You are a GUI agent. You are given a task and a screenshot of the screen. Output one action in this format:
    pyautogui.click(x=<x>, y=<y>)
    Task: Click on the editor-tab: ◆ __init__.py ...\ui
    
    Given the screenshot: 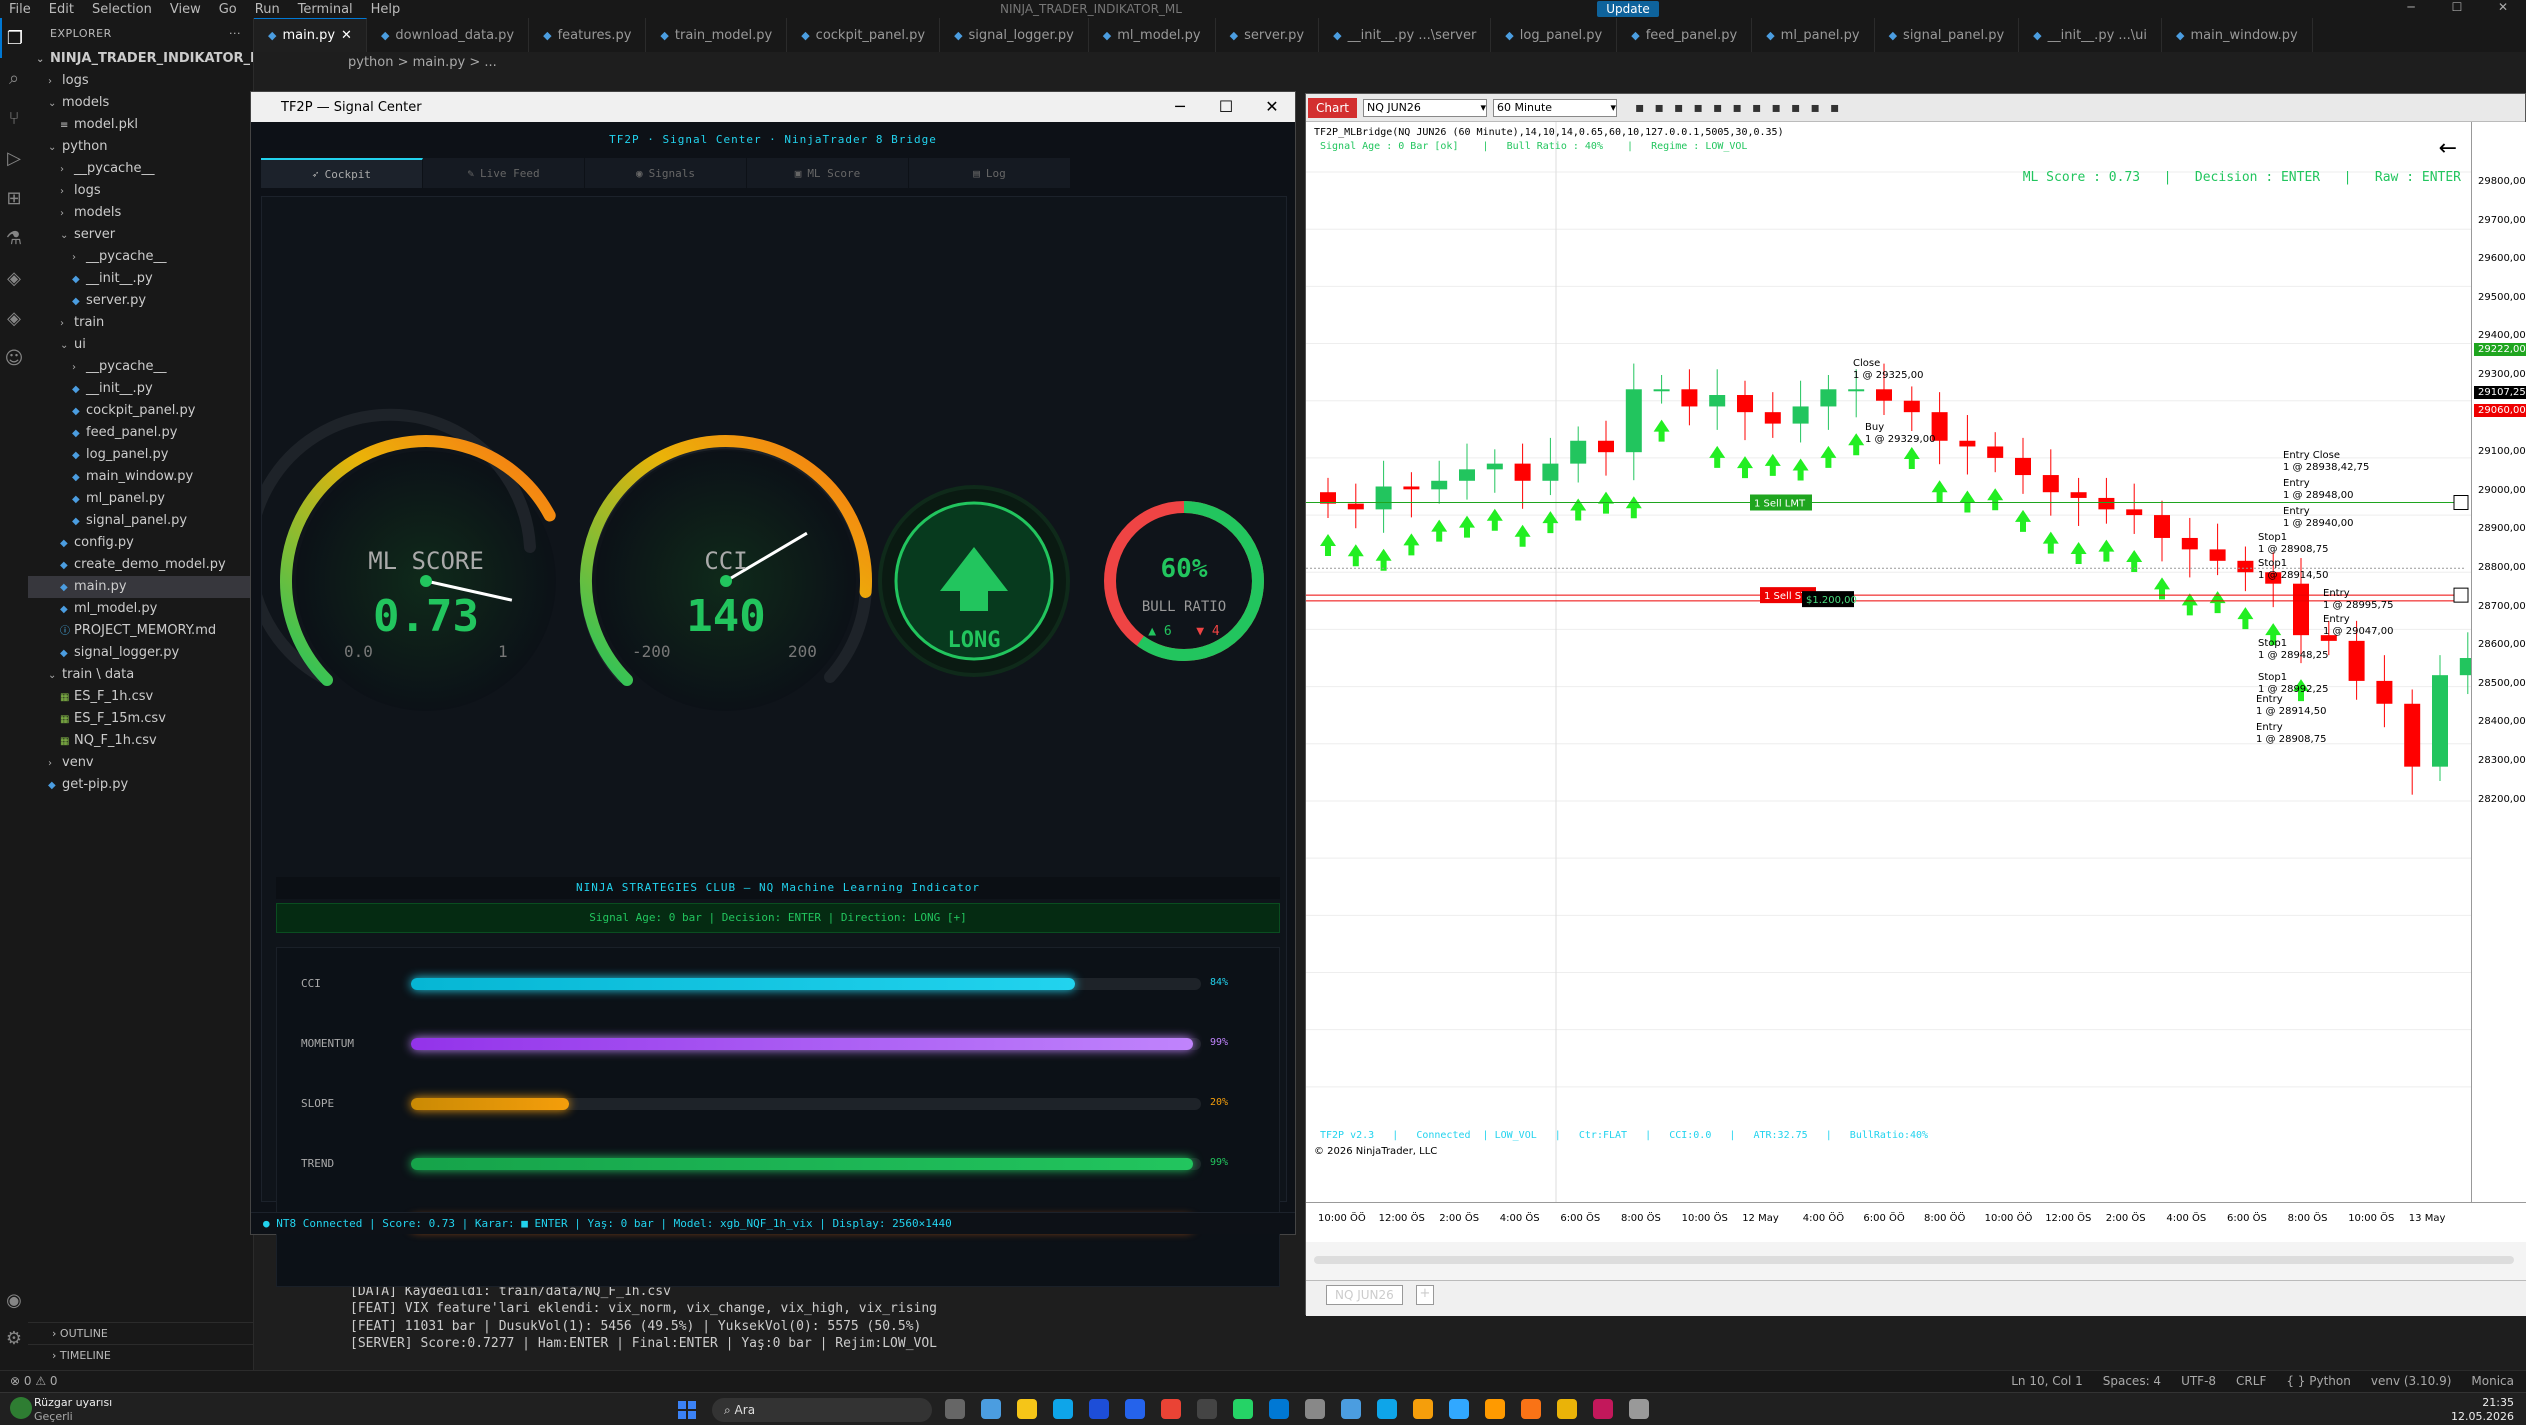 What is the action you would take?
    pyautogui.click(x=2091, y=35)
    